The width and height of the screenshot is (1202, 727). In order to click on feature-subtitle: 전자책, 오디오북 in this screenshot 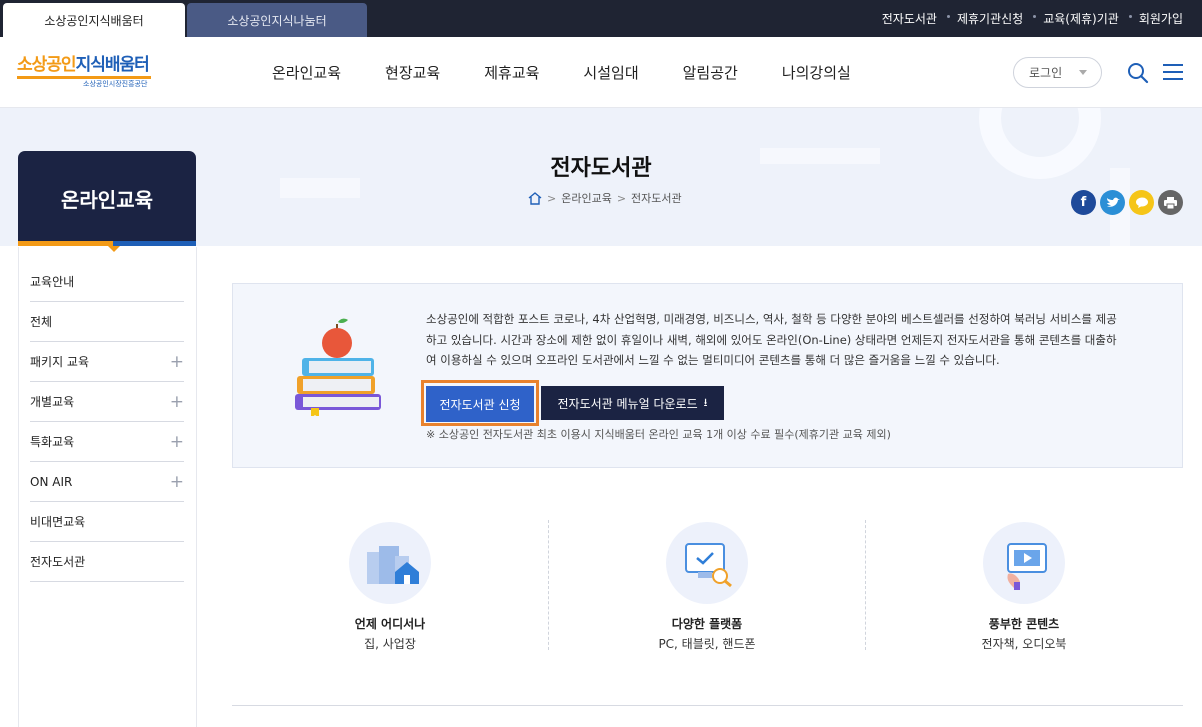, I will do `click(1024, 644)`.